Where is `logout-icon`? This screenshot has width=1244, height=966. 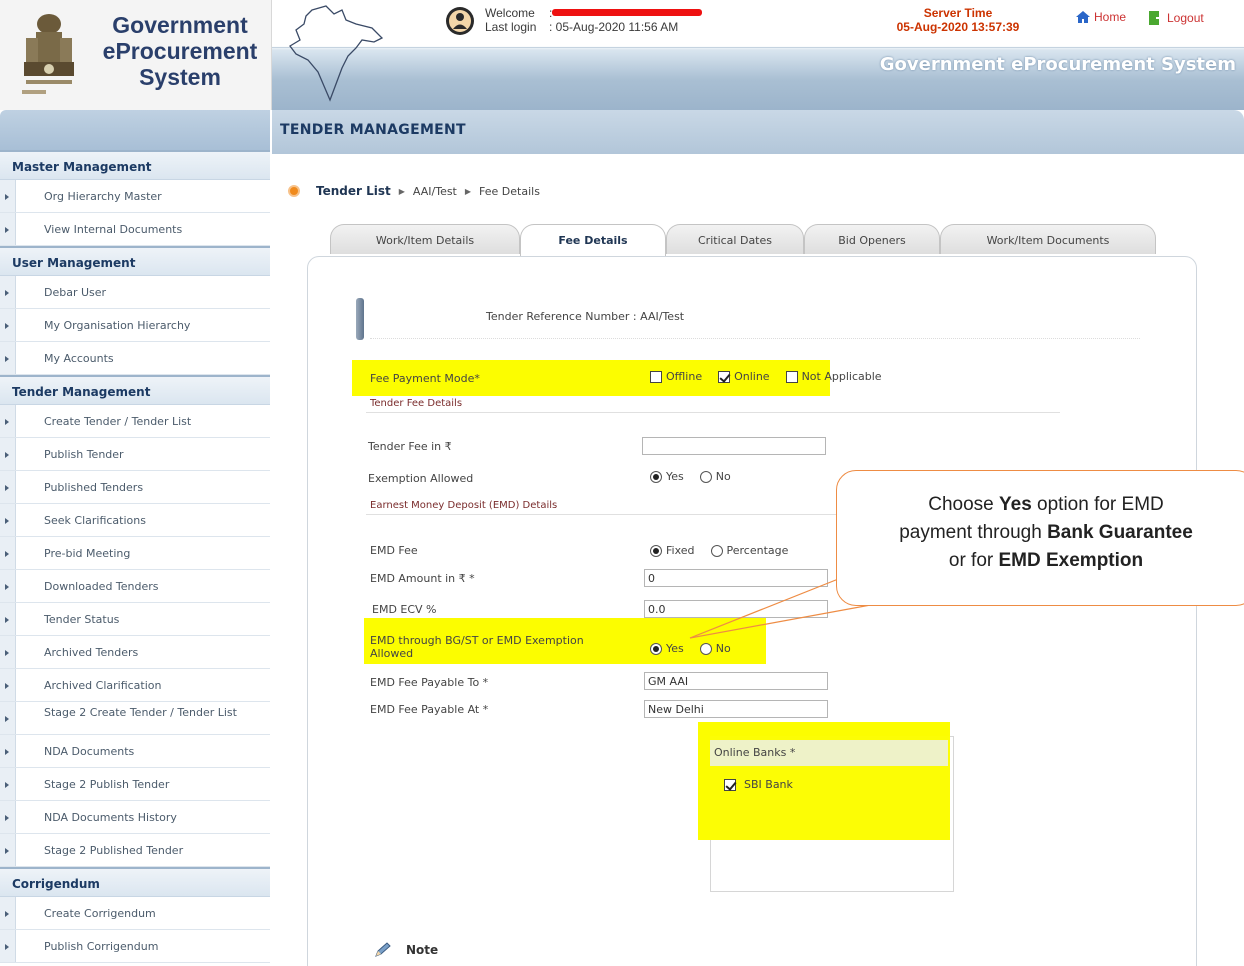
logout-icon is located at coordinates (1156, 18).